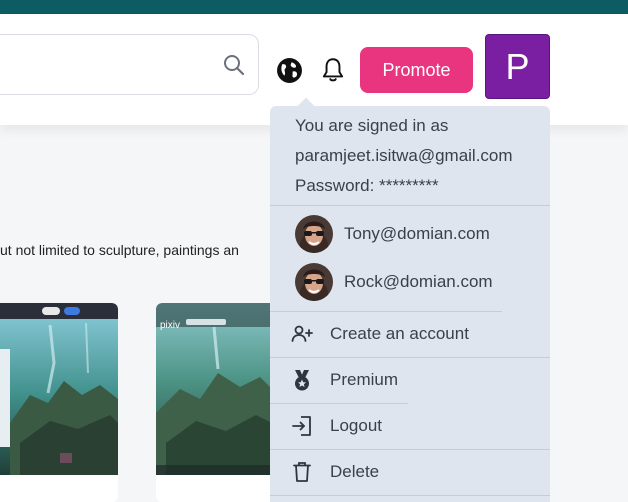  I want to click on delete-item: Delete, so click(334, 472).